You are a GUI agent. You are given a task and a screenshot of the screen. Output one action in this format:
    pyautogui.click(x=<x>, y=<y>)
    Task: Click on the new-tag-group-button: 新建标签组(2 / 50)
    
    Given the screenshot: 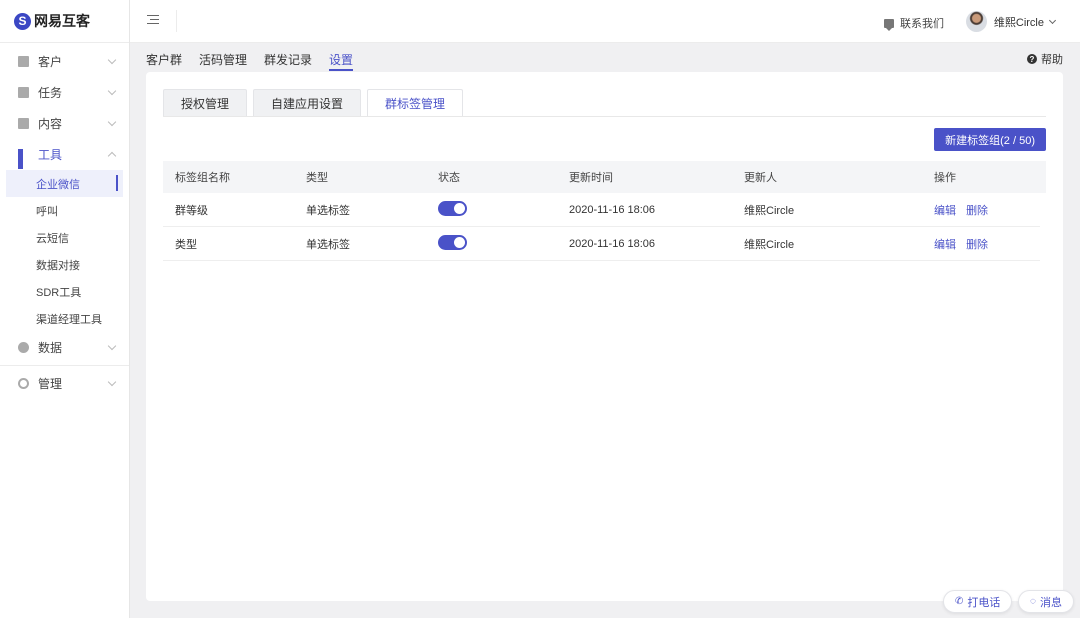 What is the action you would take?
    pyautogui.click(x=990, y=139)
    